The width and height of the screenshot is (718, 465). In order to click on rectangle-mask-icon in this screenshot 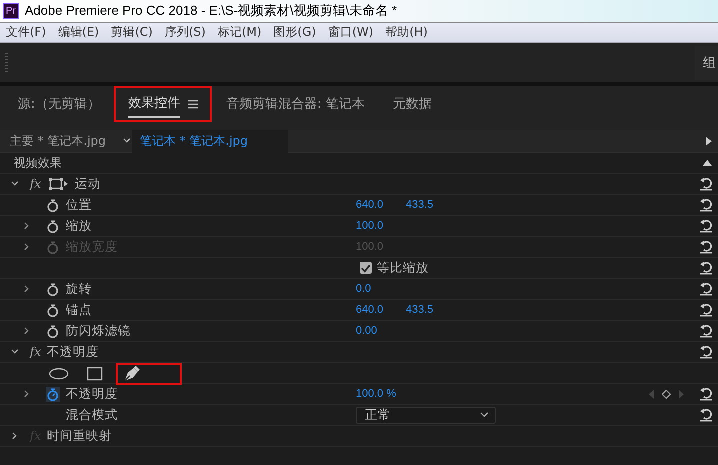, I will do `click(95, 374)`.